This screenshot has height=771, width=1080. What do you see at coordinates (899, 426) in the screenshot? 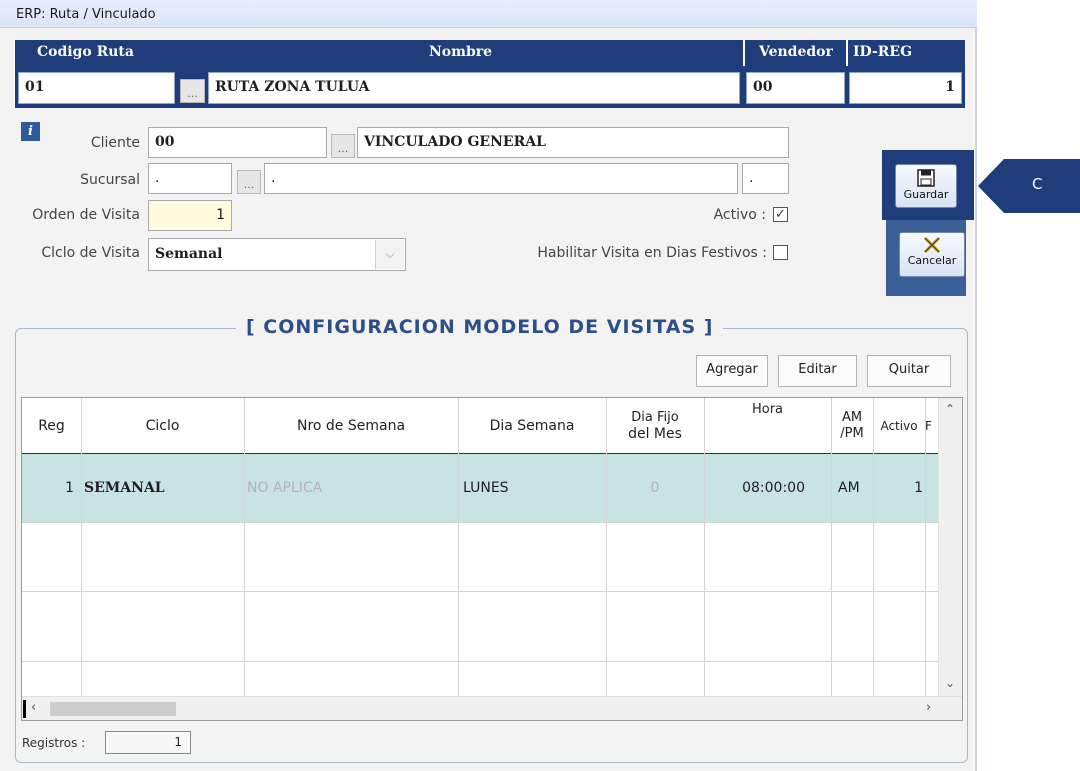
I see `col-activo-header: Activo` at bounding box center [899, 426].